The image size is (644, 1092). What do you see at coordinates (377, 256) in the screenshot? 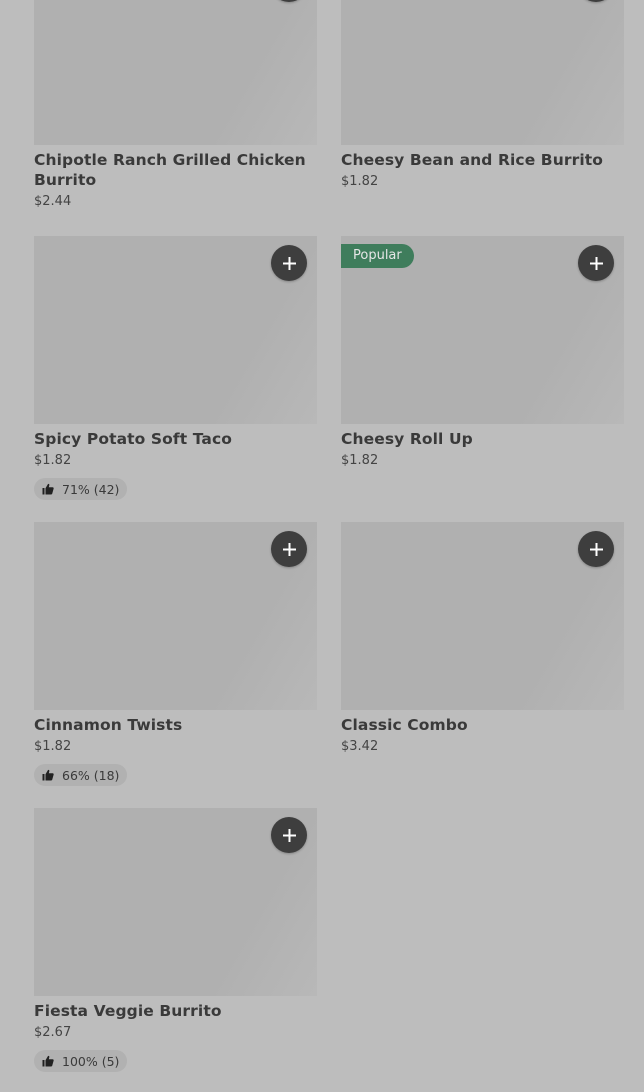
I see `popular-badge: Popular` at bounding box center [377, 256].